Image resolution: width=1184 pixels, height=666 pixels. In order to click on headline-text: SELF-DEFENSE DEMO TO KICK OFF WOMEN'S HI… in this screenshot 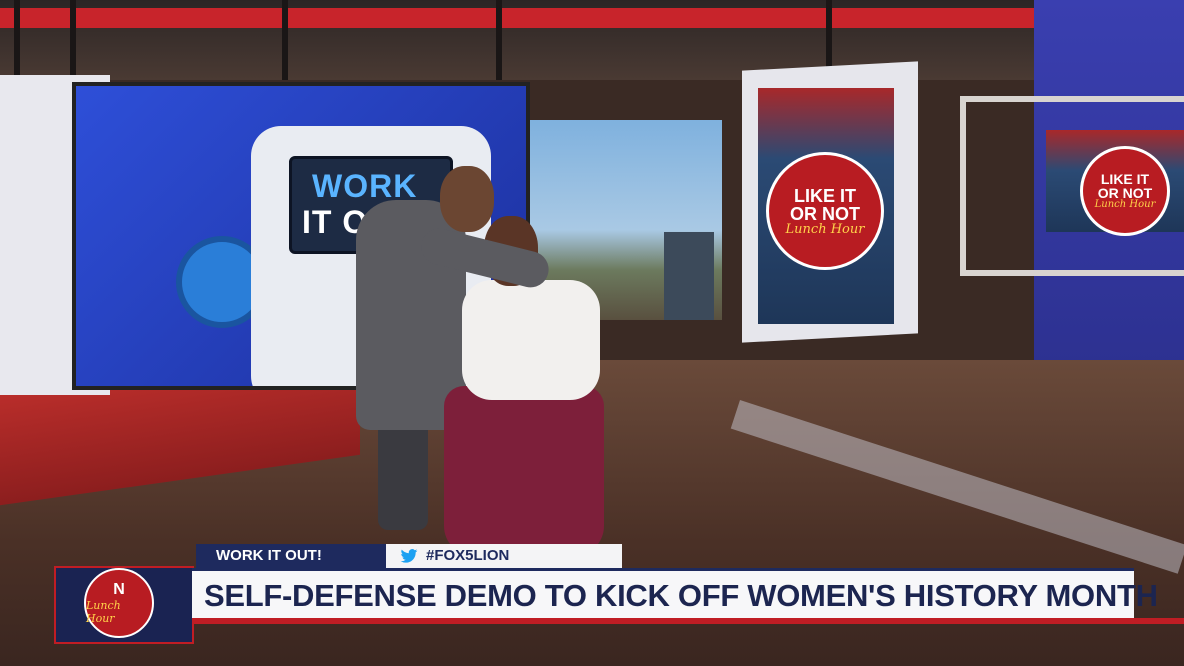, I will do `click(681, 595)`.